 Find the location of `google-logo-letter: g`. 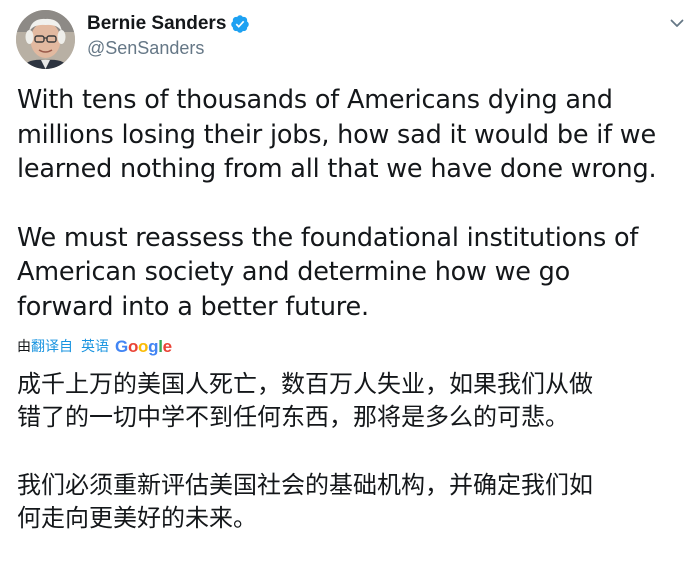

google-logo-letter: g is located at coordinates (153, 346).